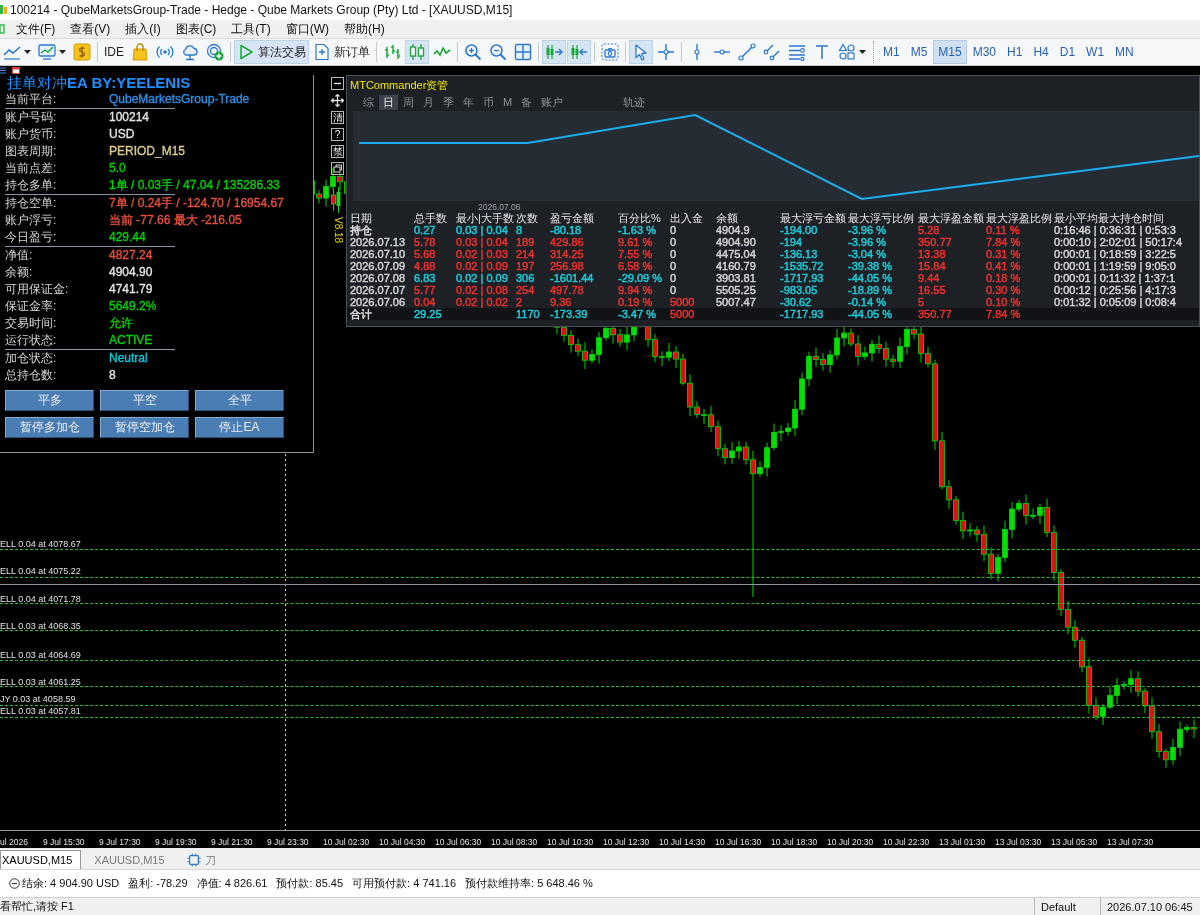 This screenshot has width=1200, height=915. I want to click on zoom-in-icon, so click(473, 52).